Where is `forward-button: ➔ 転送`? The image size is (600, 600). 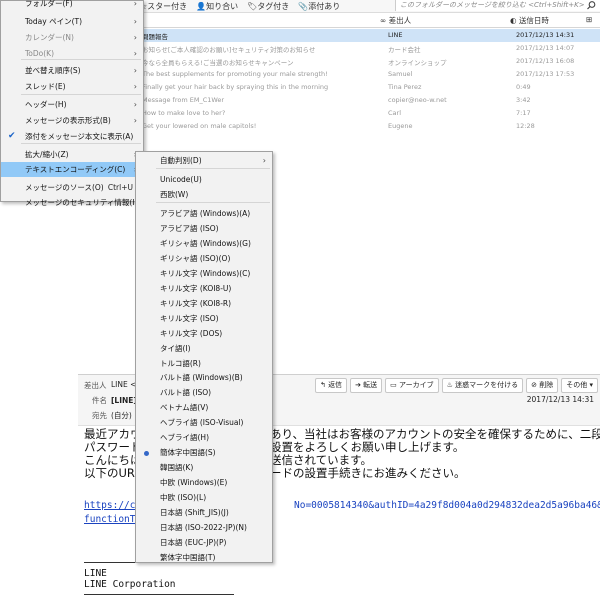
forward-button: ➔ 転送 is located at coordinates (366, 385).